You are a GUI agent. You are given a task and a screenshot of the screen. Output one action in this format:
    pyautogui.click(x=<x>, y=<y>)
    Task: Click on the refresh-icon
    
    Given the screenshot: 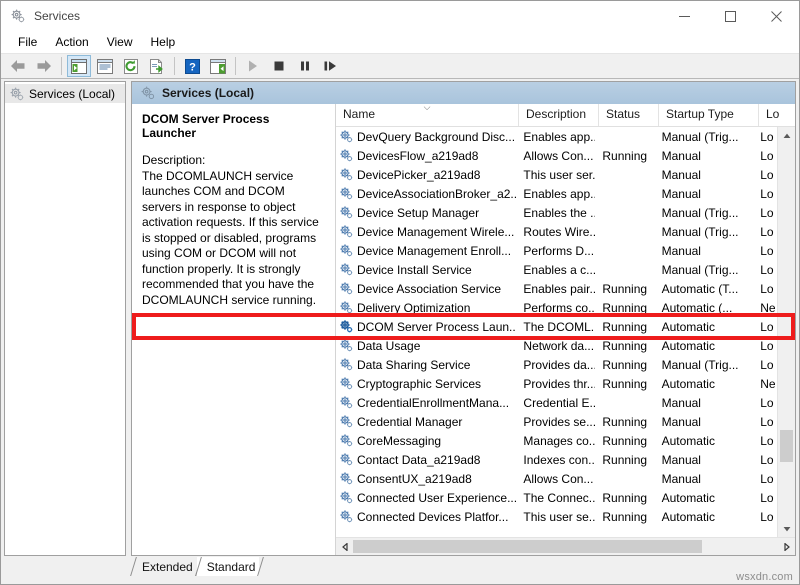 What is the action you would take?
    pyautogui.click(x=131, y=66)
    